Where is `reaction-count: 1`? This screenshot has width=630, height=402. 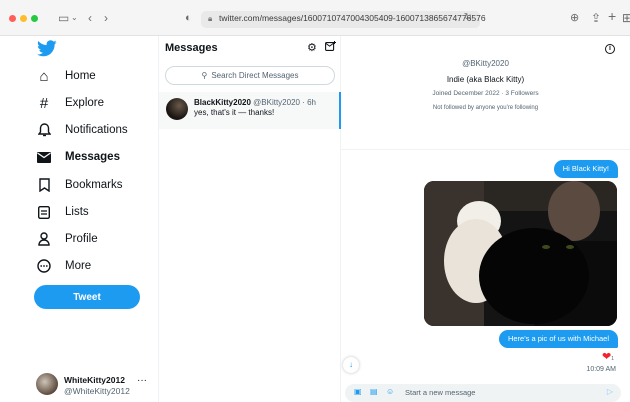
reaction-count: 1 is located at coordinates (612, 359).